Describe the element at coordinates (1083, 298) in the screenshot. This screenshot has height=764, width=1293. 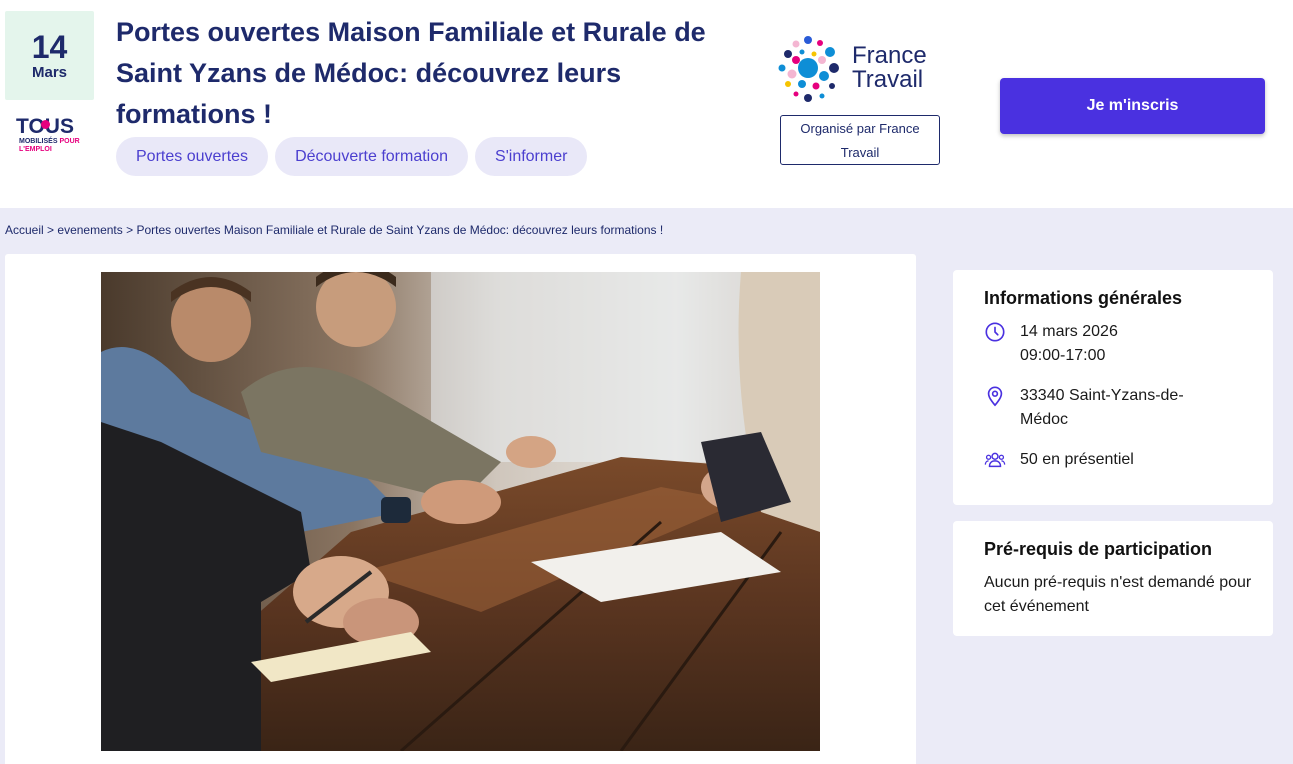
I see `general-info-title: Informations générales` at that location.